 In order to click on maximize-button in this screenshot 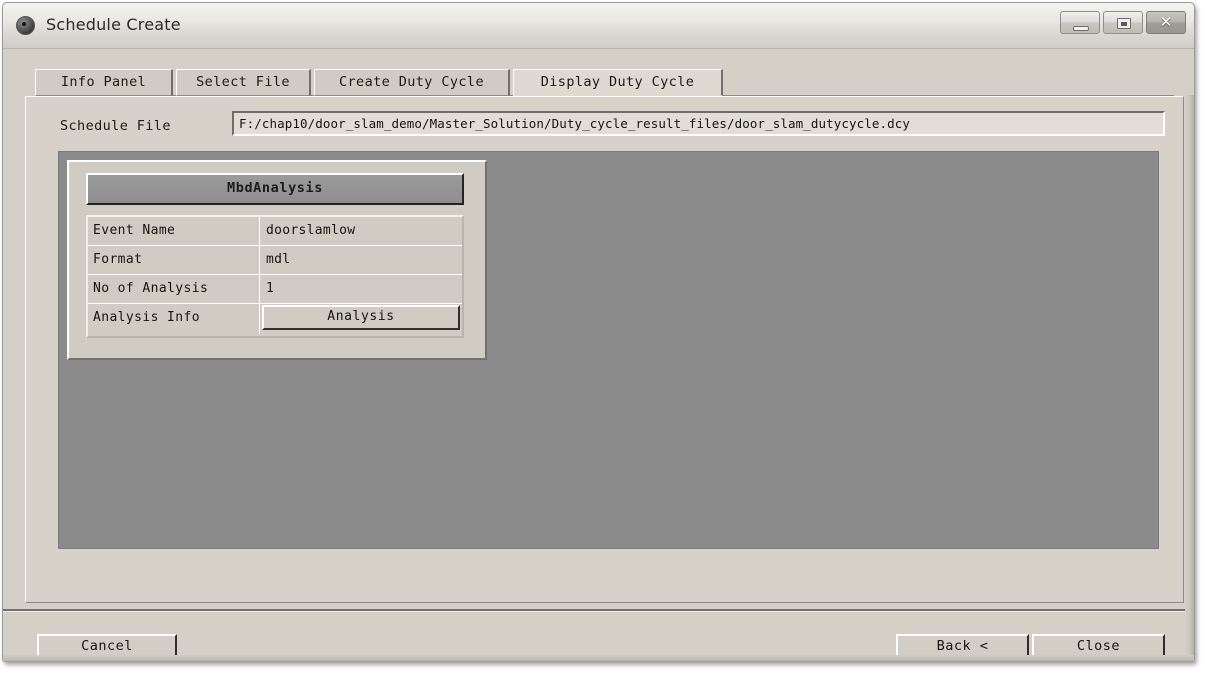, I will do `click(1123, 22)`.